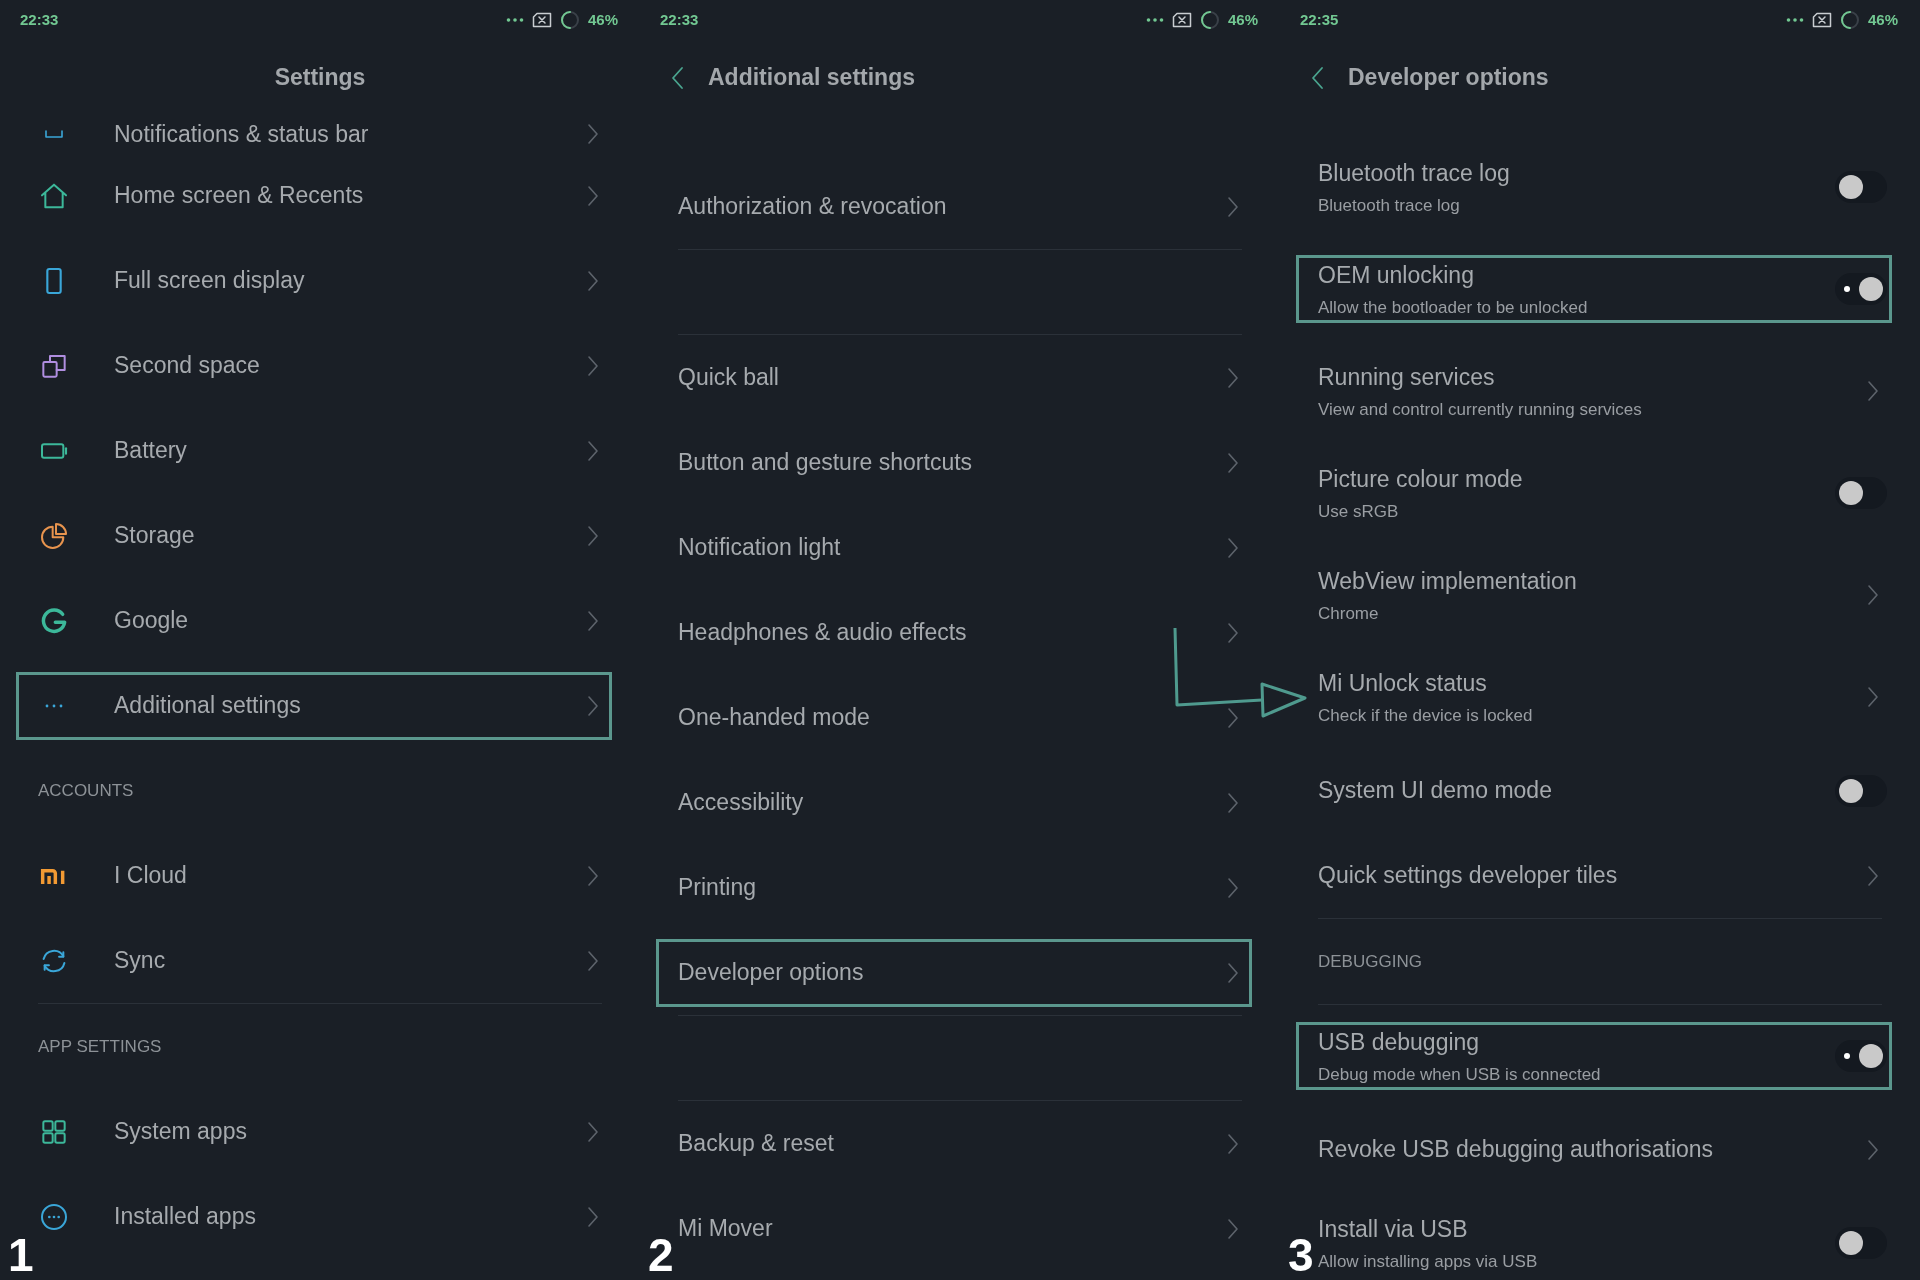 This screenshot has width=1920, height=1280. I want to click on settings-item: Google, so click(323, 620).